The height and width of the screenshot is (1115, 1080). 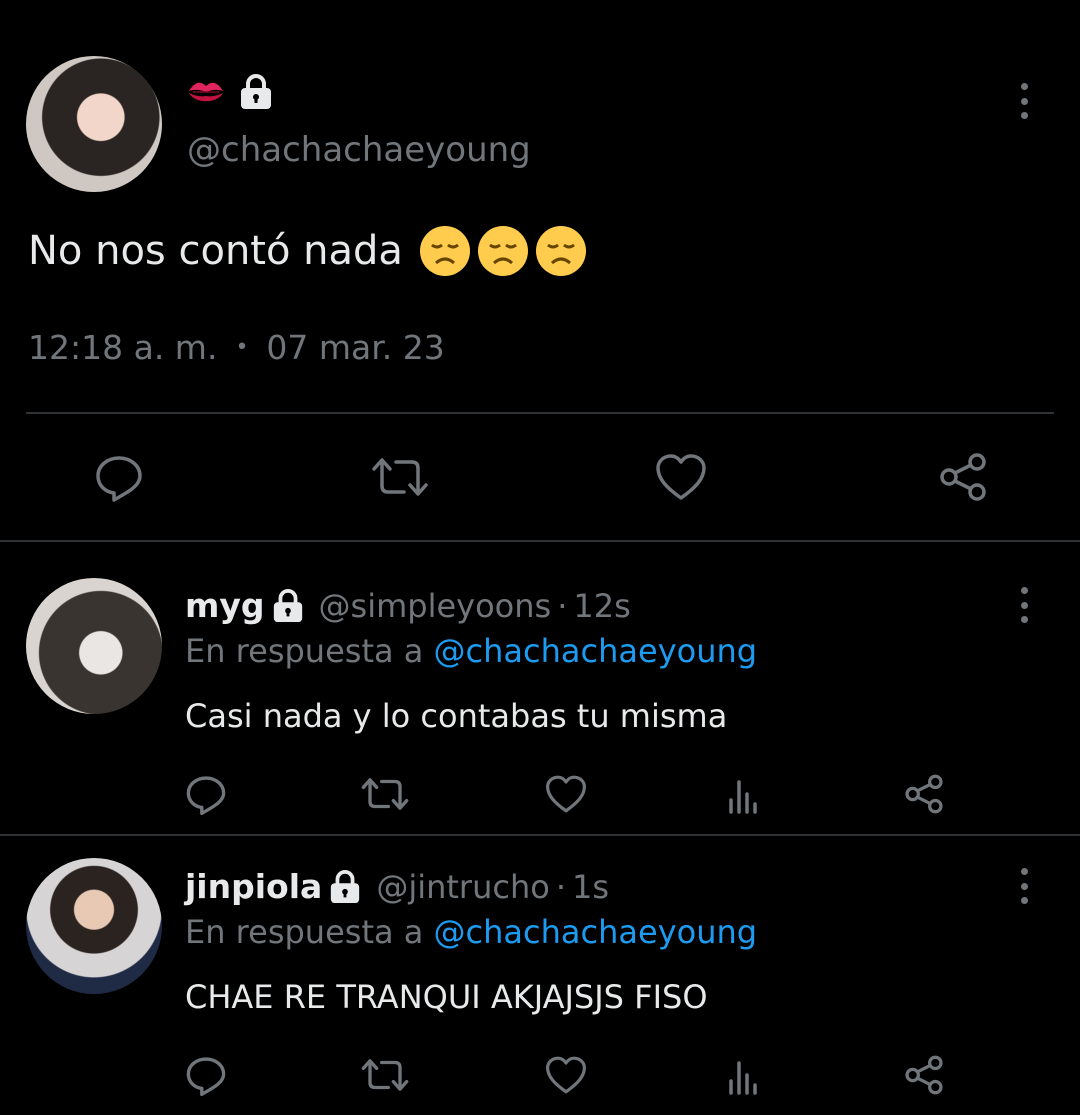 What do you see at coordinates (446, 997) in the screenshot?
I see `reply-text: CHAE RE TRANQUI AKJAJSJS FISO` at bounding box center [446, 997].